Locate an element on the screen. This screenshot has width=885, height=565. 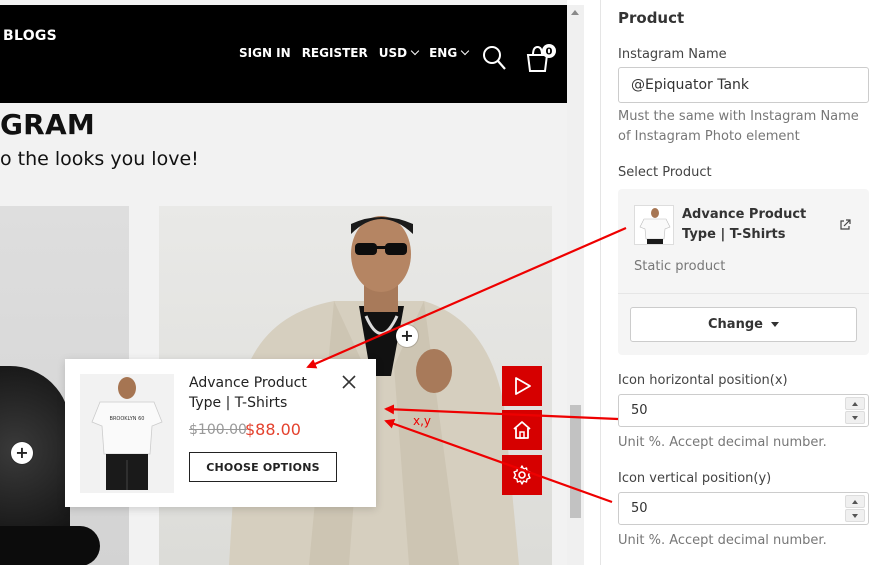
vertical-position-input: 50 is located at coordinates (743, 508).